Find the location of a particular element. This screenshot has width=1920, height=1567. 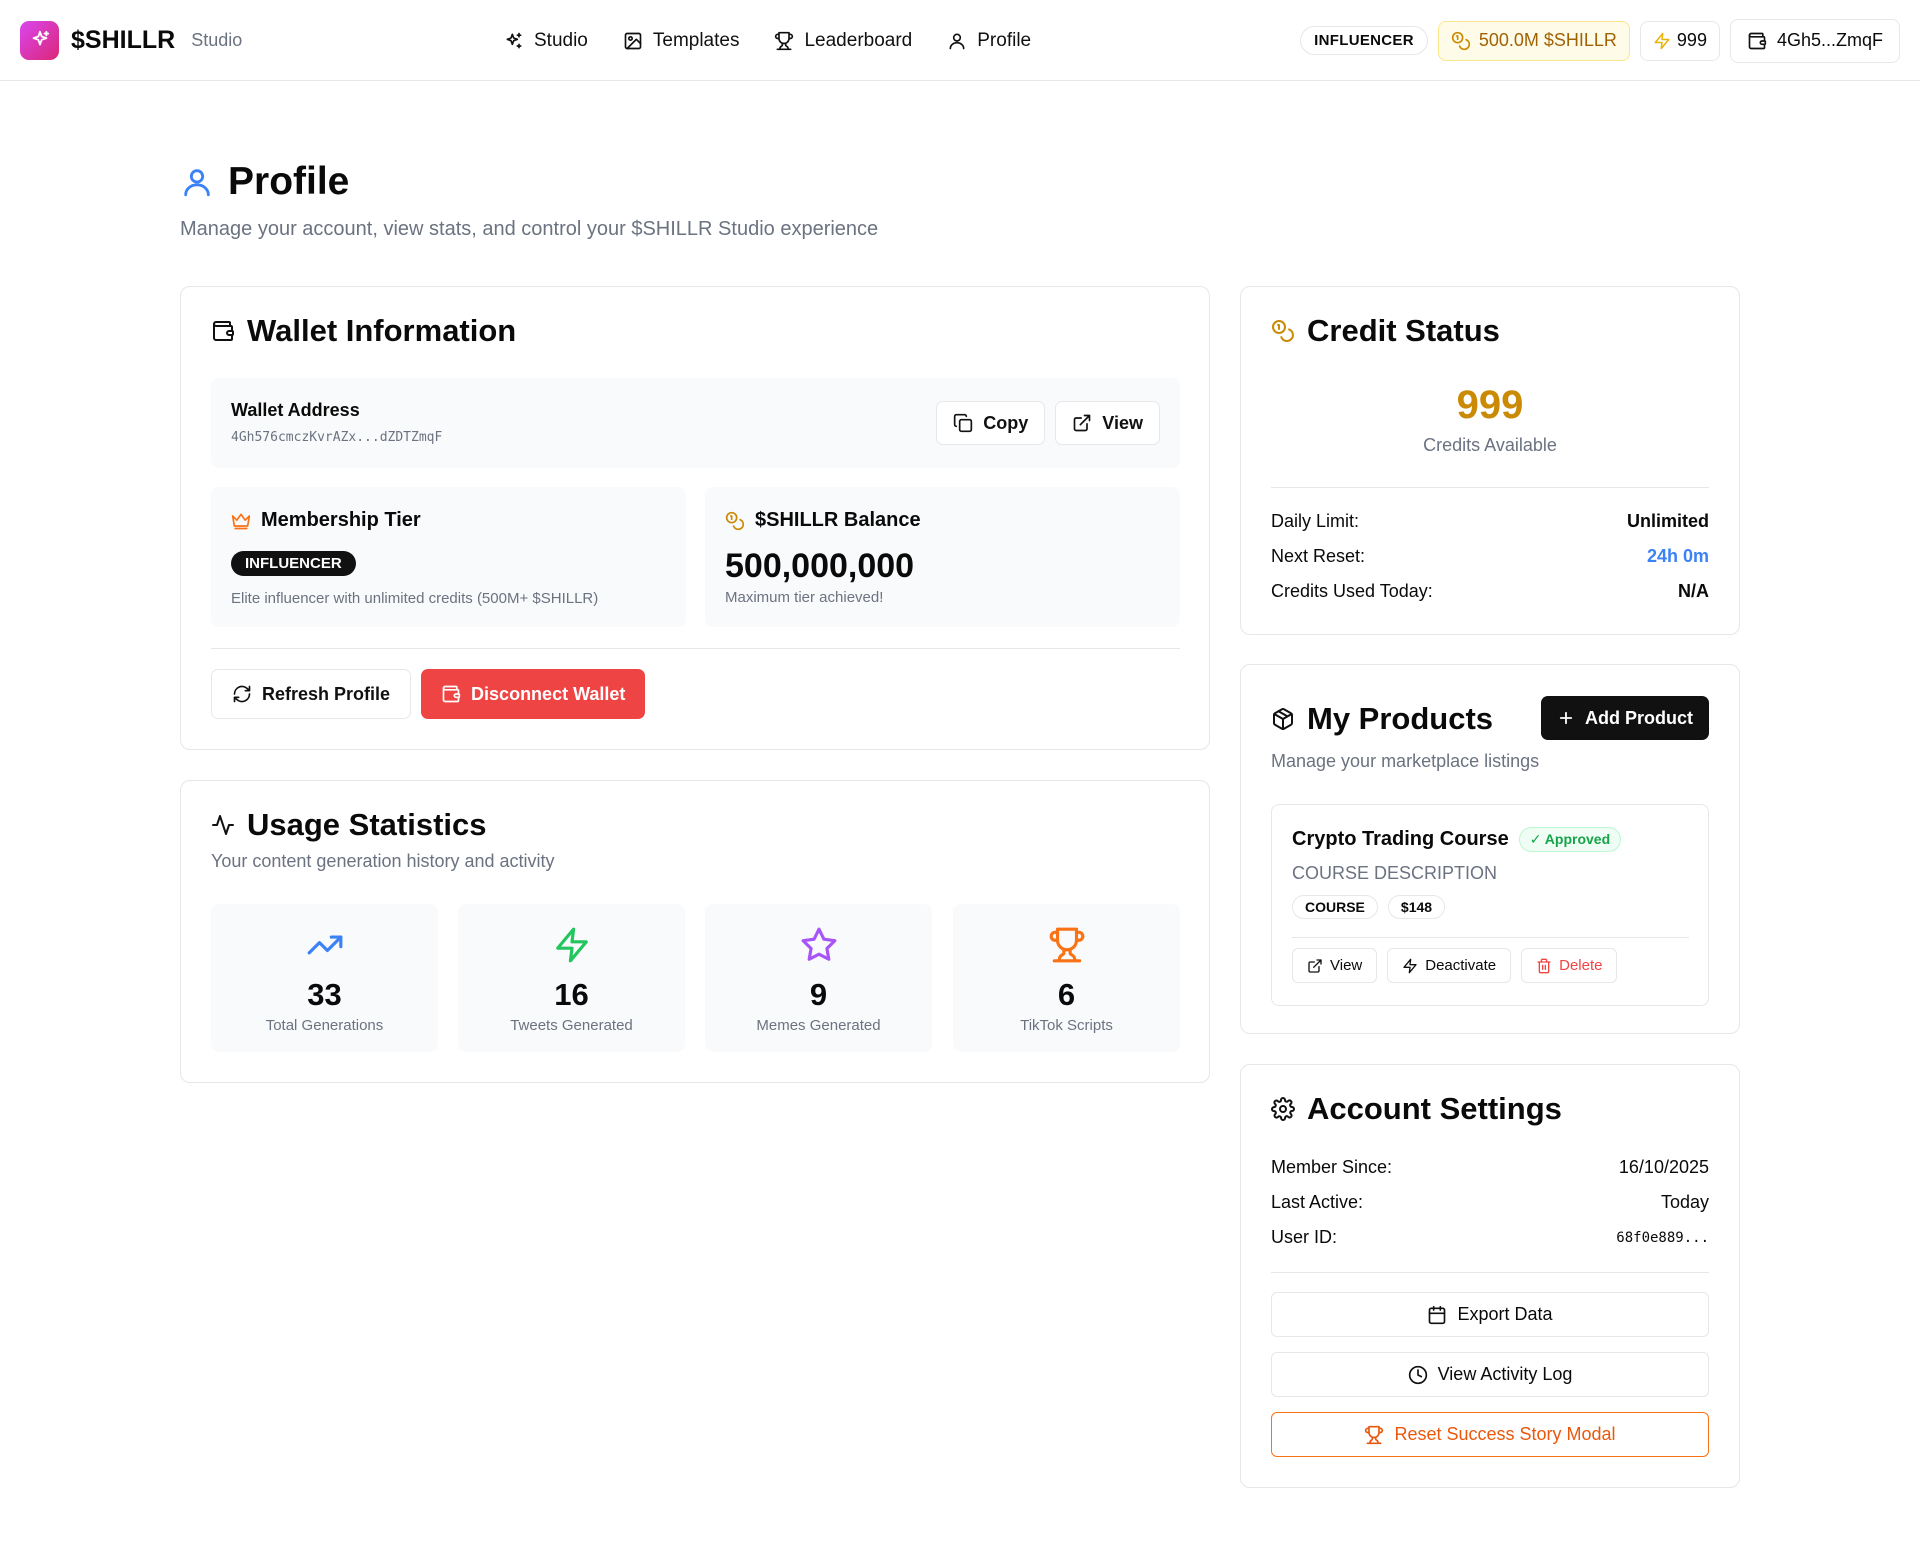

usage-title: Usage Statistics is located at coordinates (349, 825).